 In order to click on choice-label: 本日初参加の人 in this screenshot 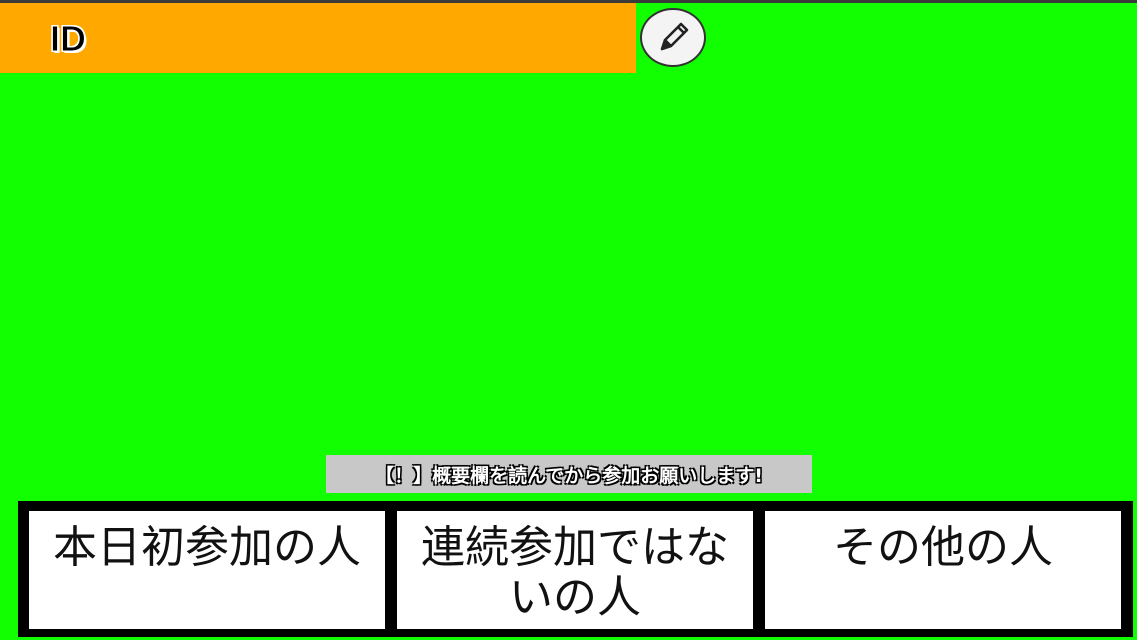, I will do `click(207, 547)`.